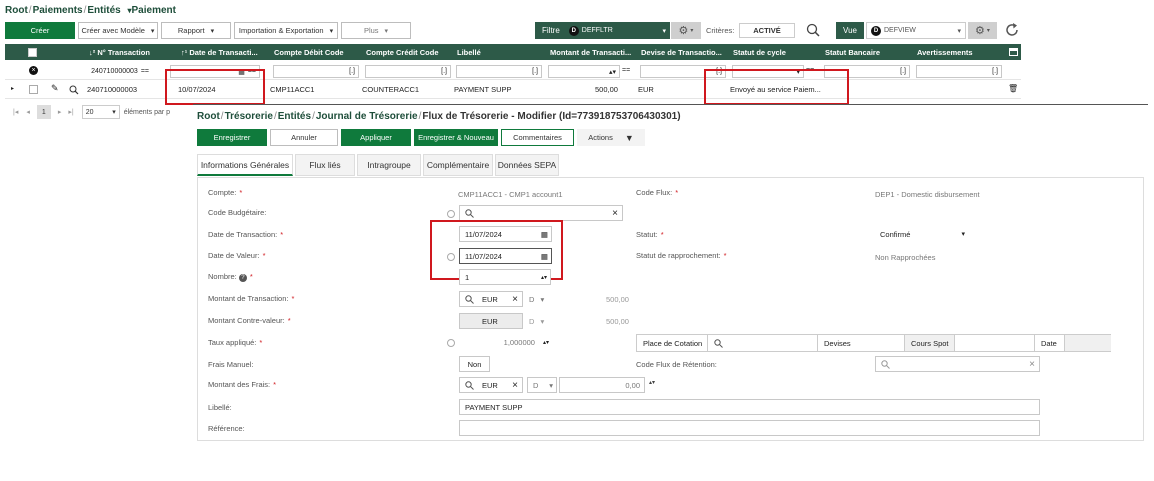  What do you see at coordinates (40, 30) in the screenshot?
I see `create-button: Créer` at bounding box center [40, 30].